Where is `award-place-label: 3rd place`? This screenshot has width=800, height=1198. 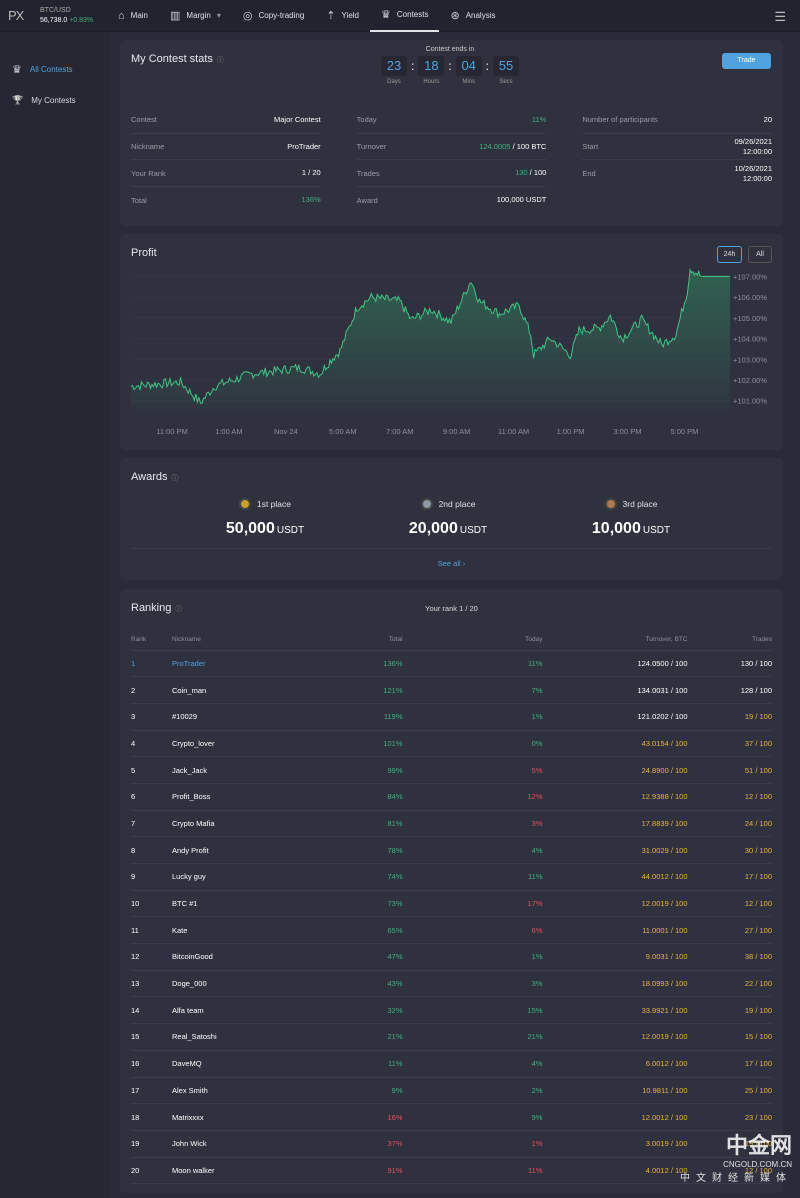 award-place-label: 3rd place is located at coordinates (640, 504).